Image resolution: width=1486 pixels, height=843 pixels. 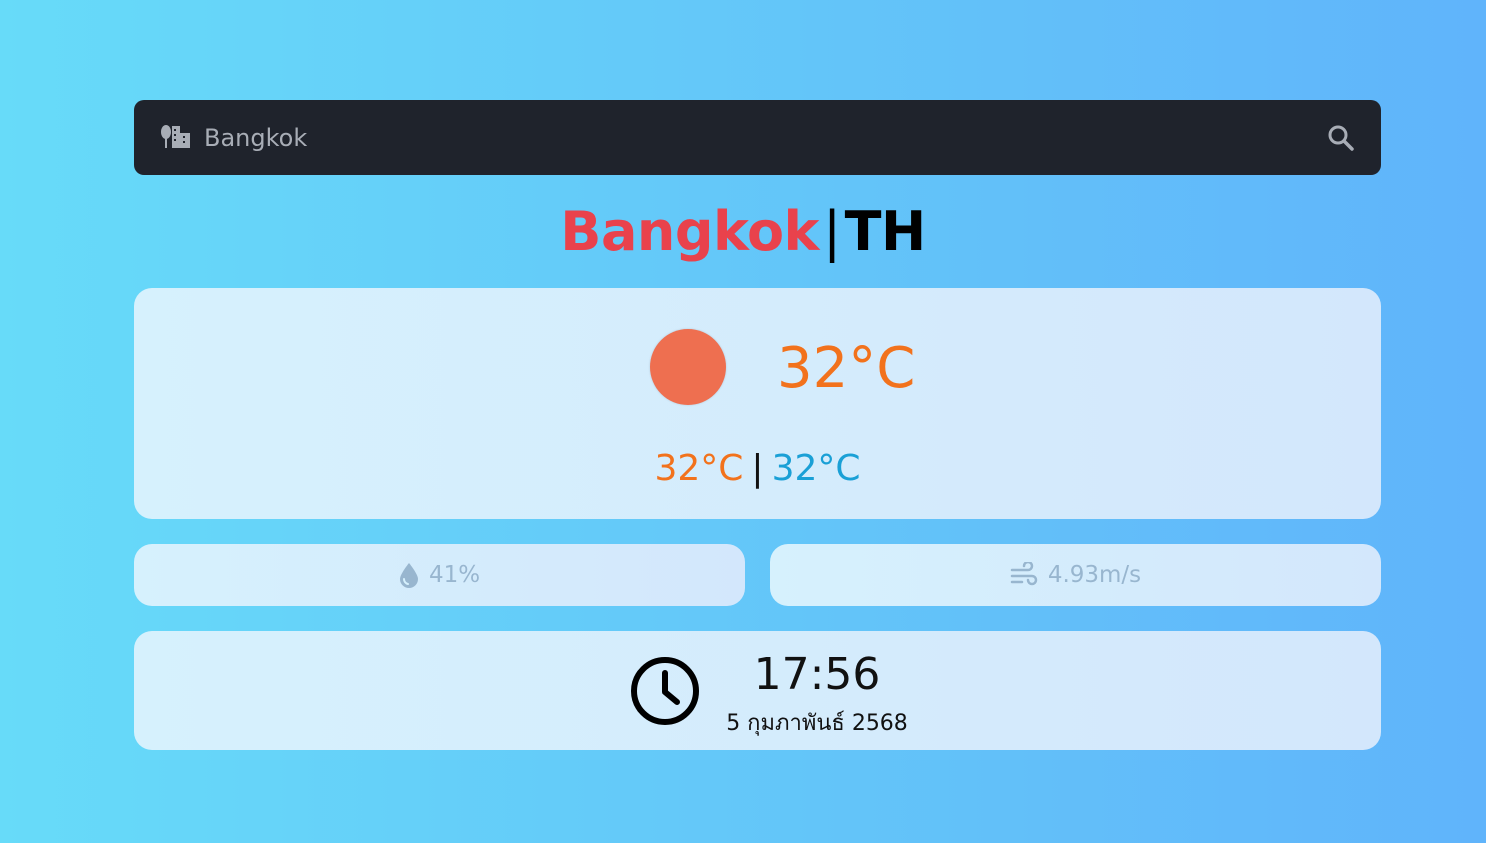 What do you see at coordinates (665, 691) in the screenshot?
I see `clock-icon` at bounding box center [665, 691].